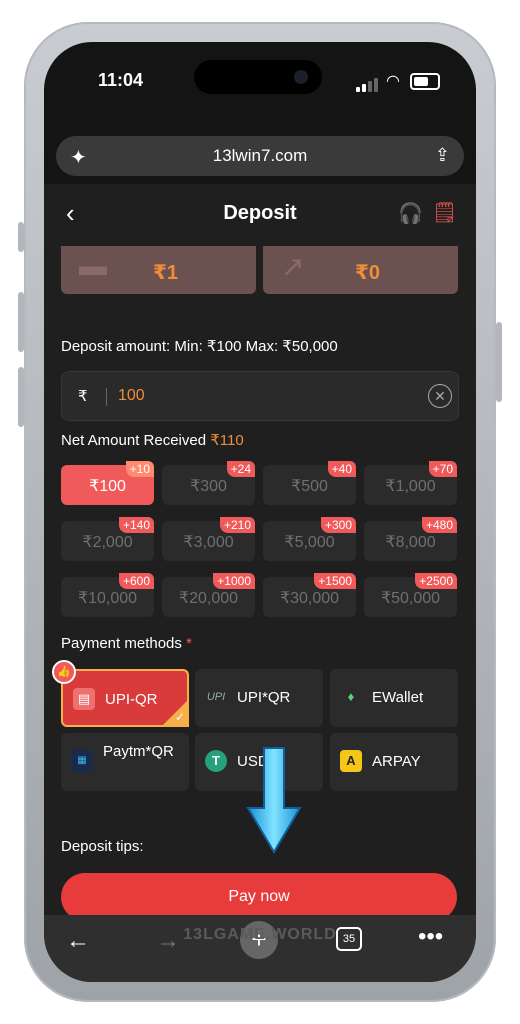 The width and height of the screenshot is (520, 1024). I want to click on side-button, so click(21, 237).